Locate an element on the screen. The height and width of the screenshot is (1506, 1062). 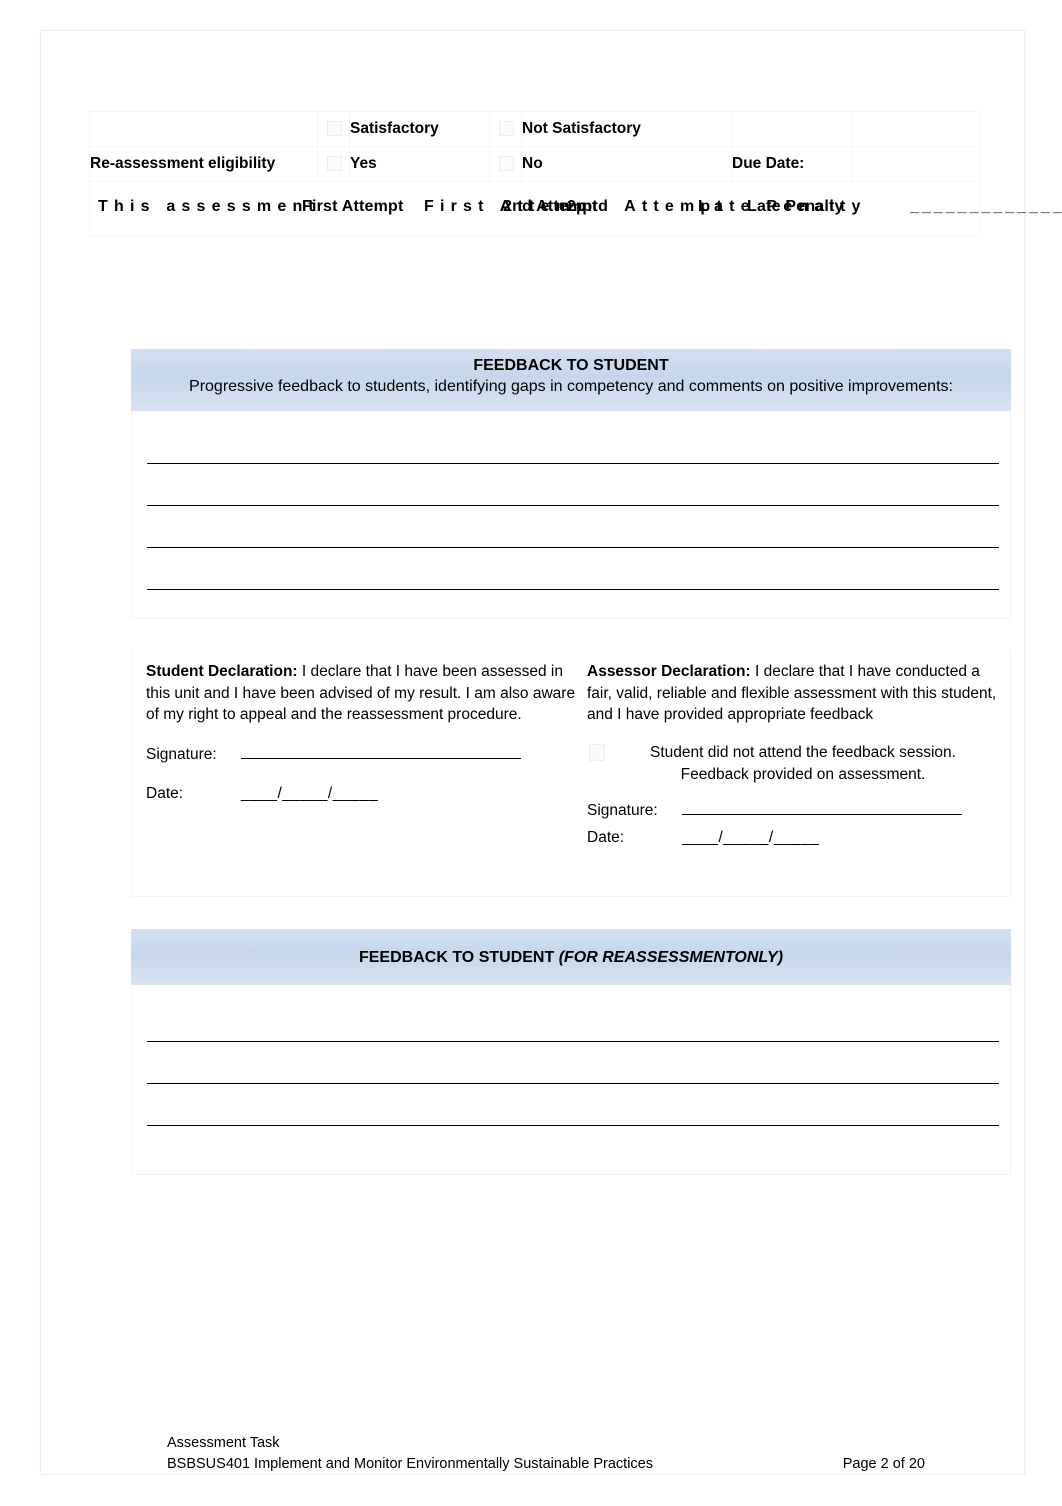
assessor-signature-label: Signature: is located at coordinates (622, 810).